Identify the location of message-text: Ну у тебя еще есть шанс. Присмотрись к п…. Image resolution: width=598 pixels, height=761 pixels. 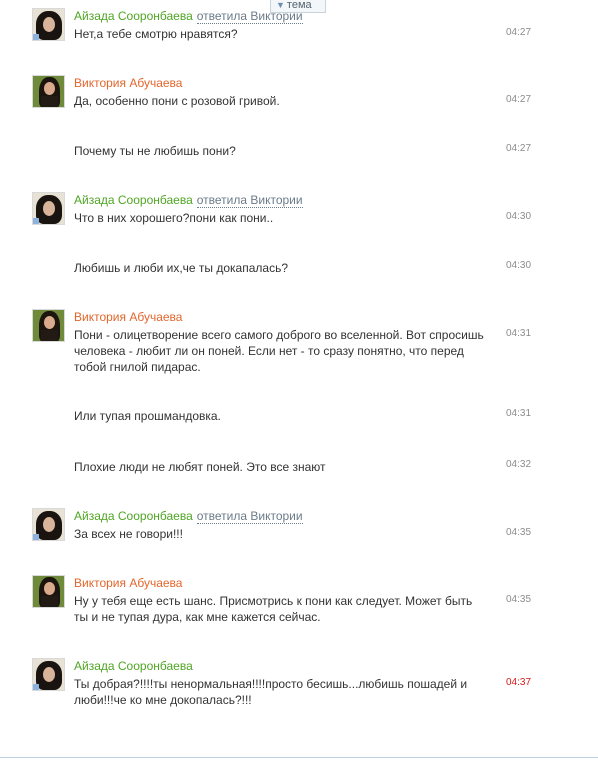
(273, 609).